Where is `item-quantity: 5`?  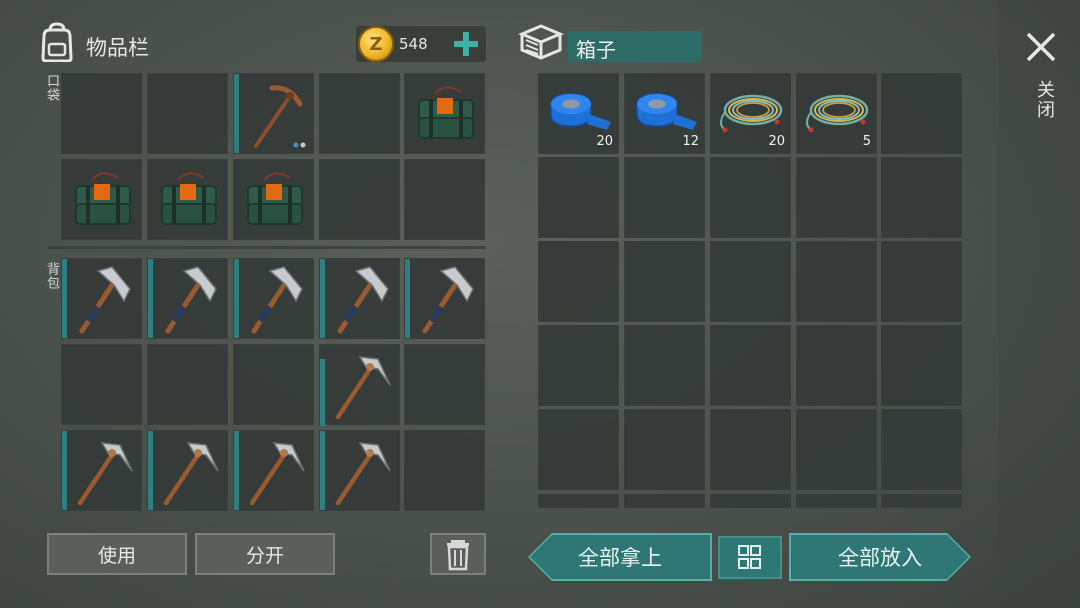
item-quantity: 5 is located at coordinates (866, 141).